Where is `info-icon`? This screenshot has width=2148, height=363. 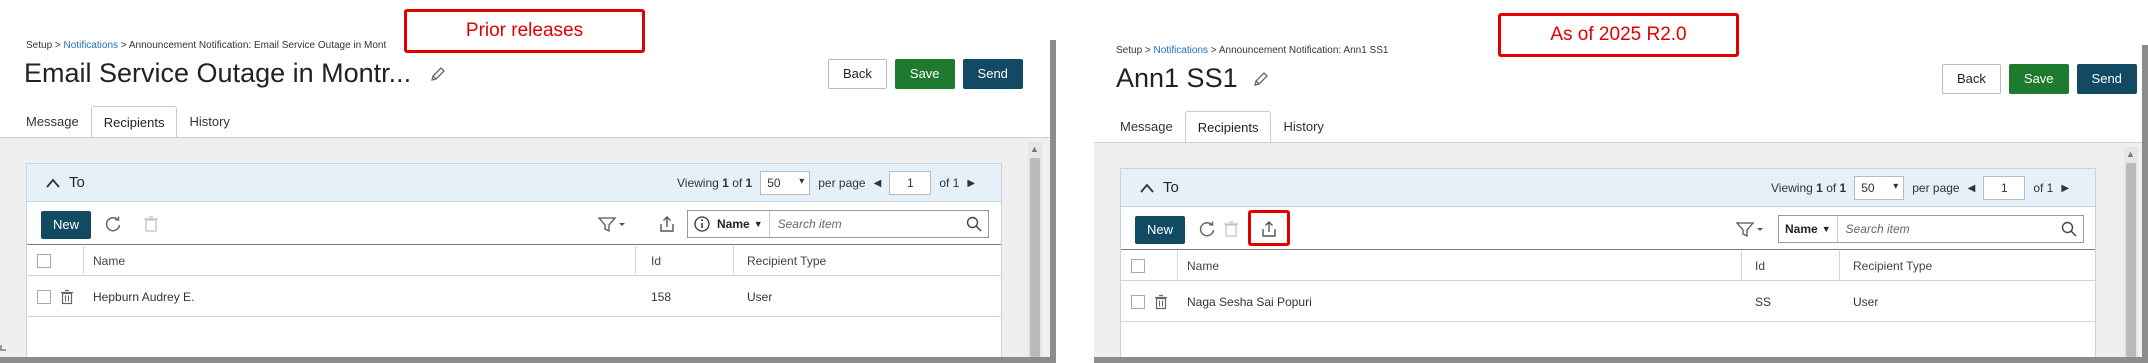
info-icon is located at coordinates (702, 224).